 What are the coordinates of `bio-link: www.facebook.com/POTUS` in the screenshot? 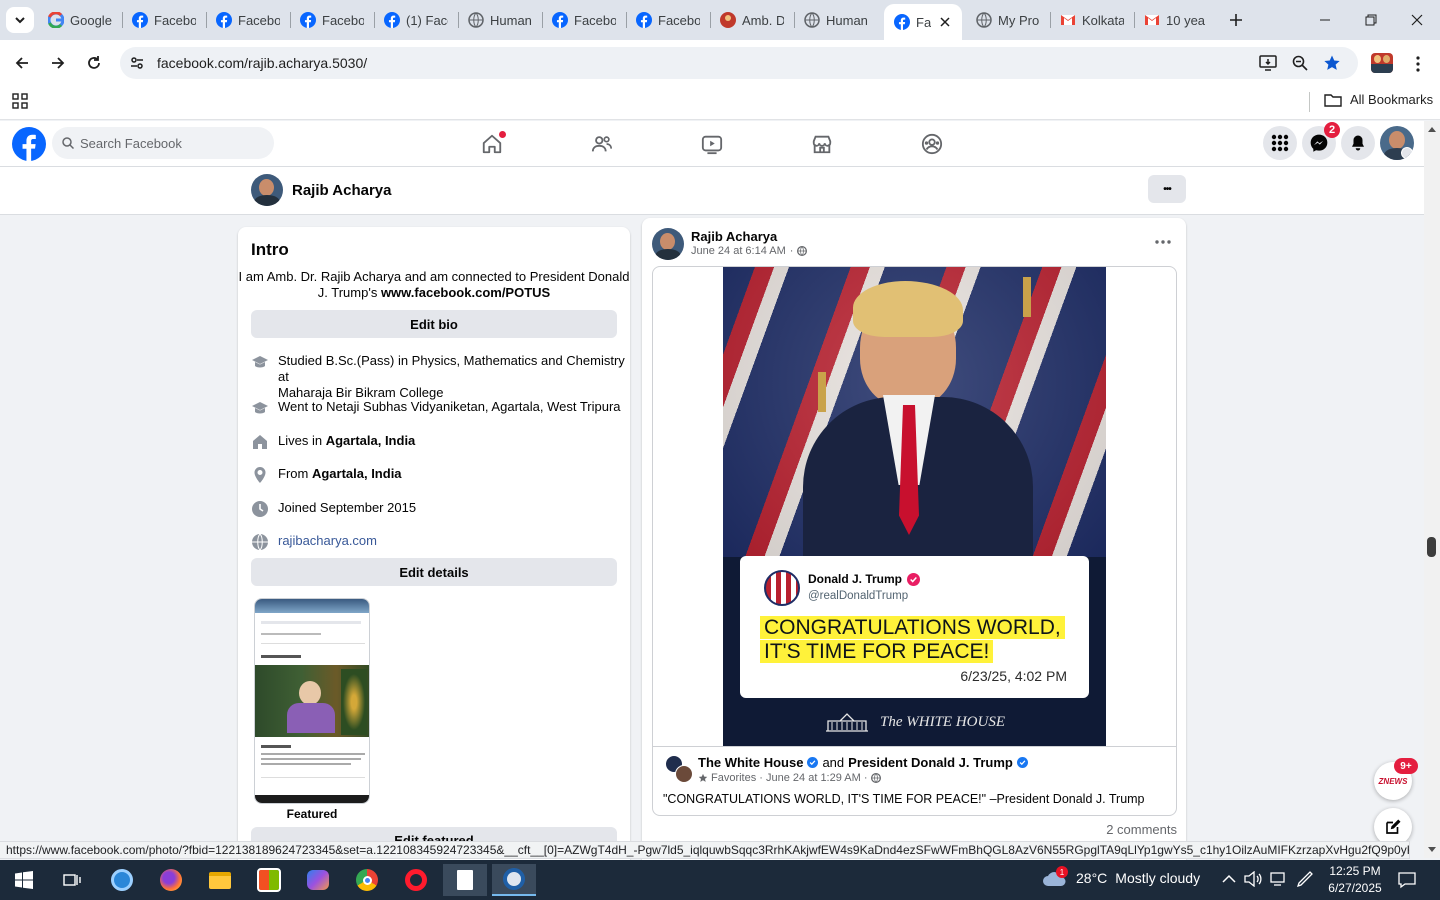 It's located at (465, 292).